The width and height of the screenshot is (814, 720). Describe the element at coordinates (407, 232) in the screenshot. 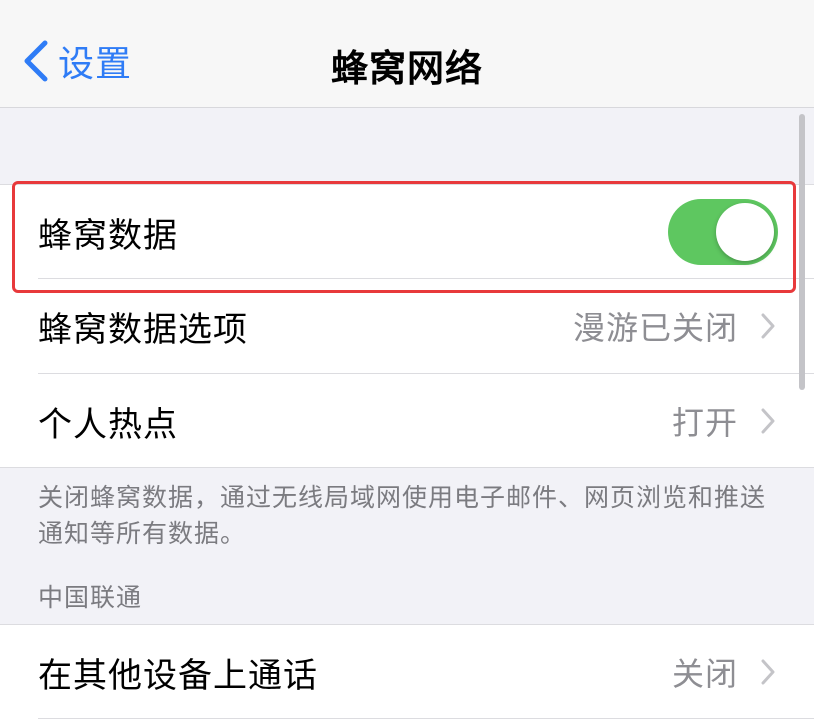

I see `cellular-data-row: 蜂窝数据` at that location.